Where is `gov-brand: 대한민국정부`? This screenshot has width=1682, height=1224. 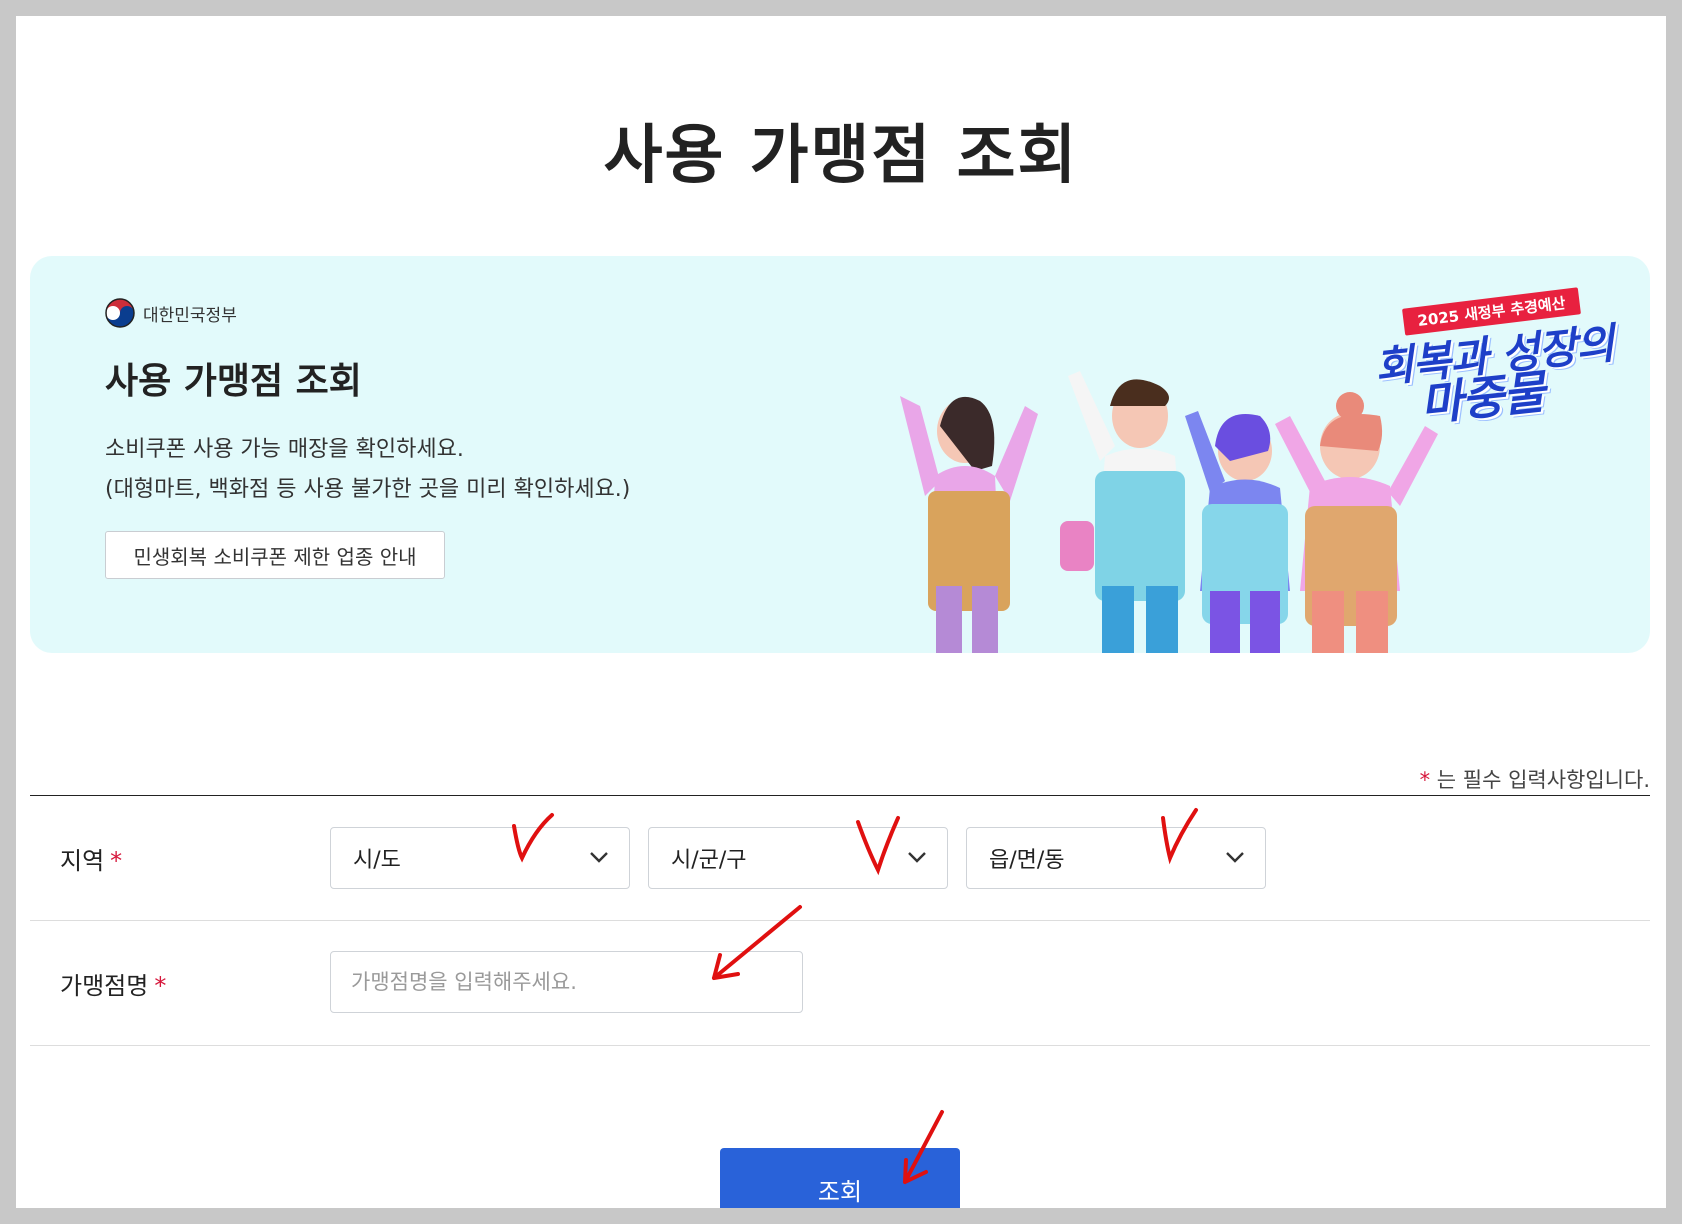 gov-brand: 대한민국정부 is located at coordinates (171, 313).